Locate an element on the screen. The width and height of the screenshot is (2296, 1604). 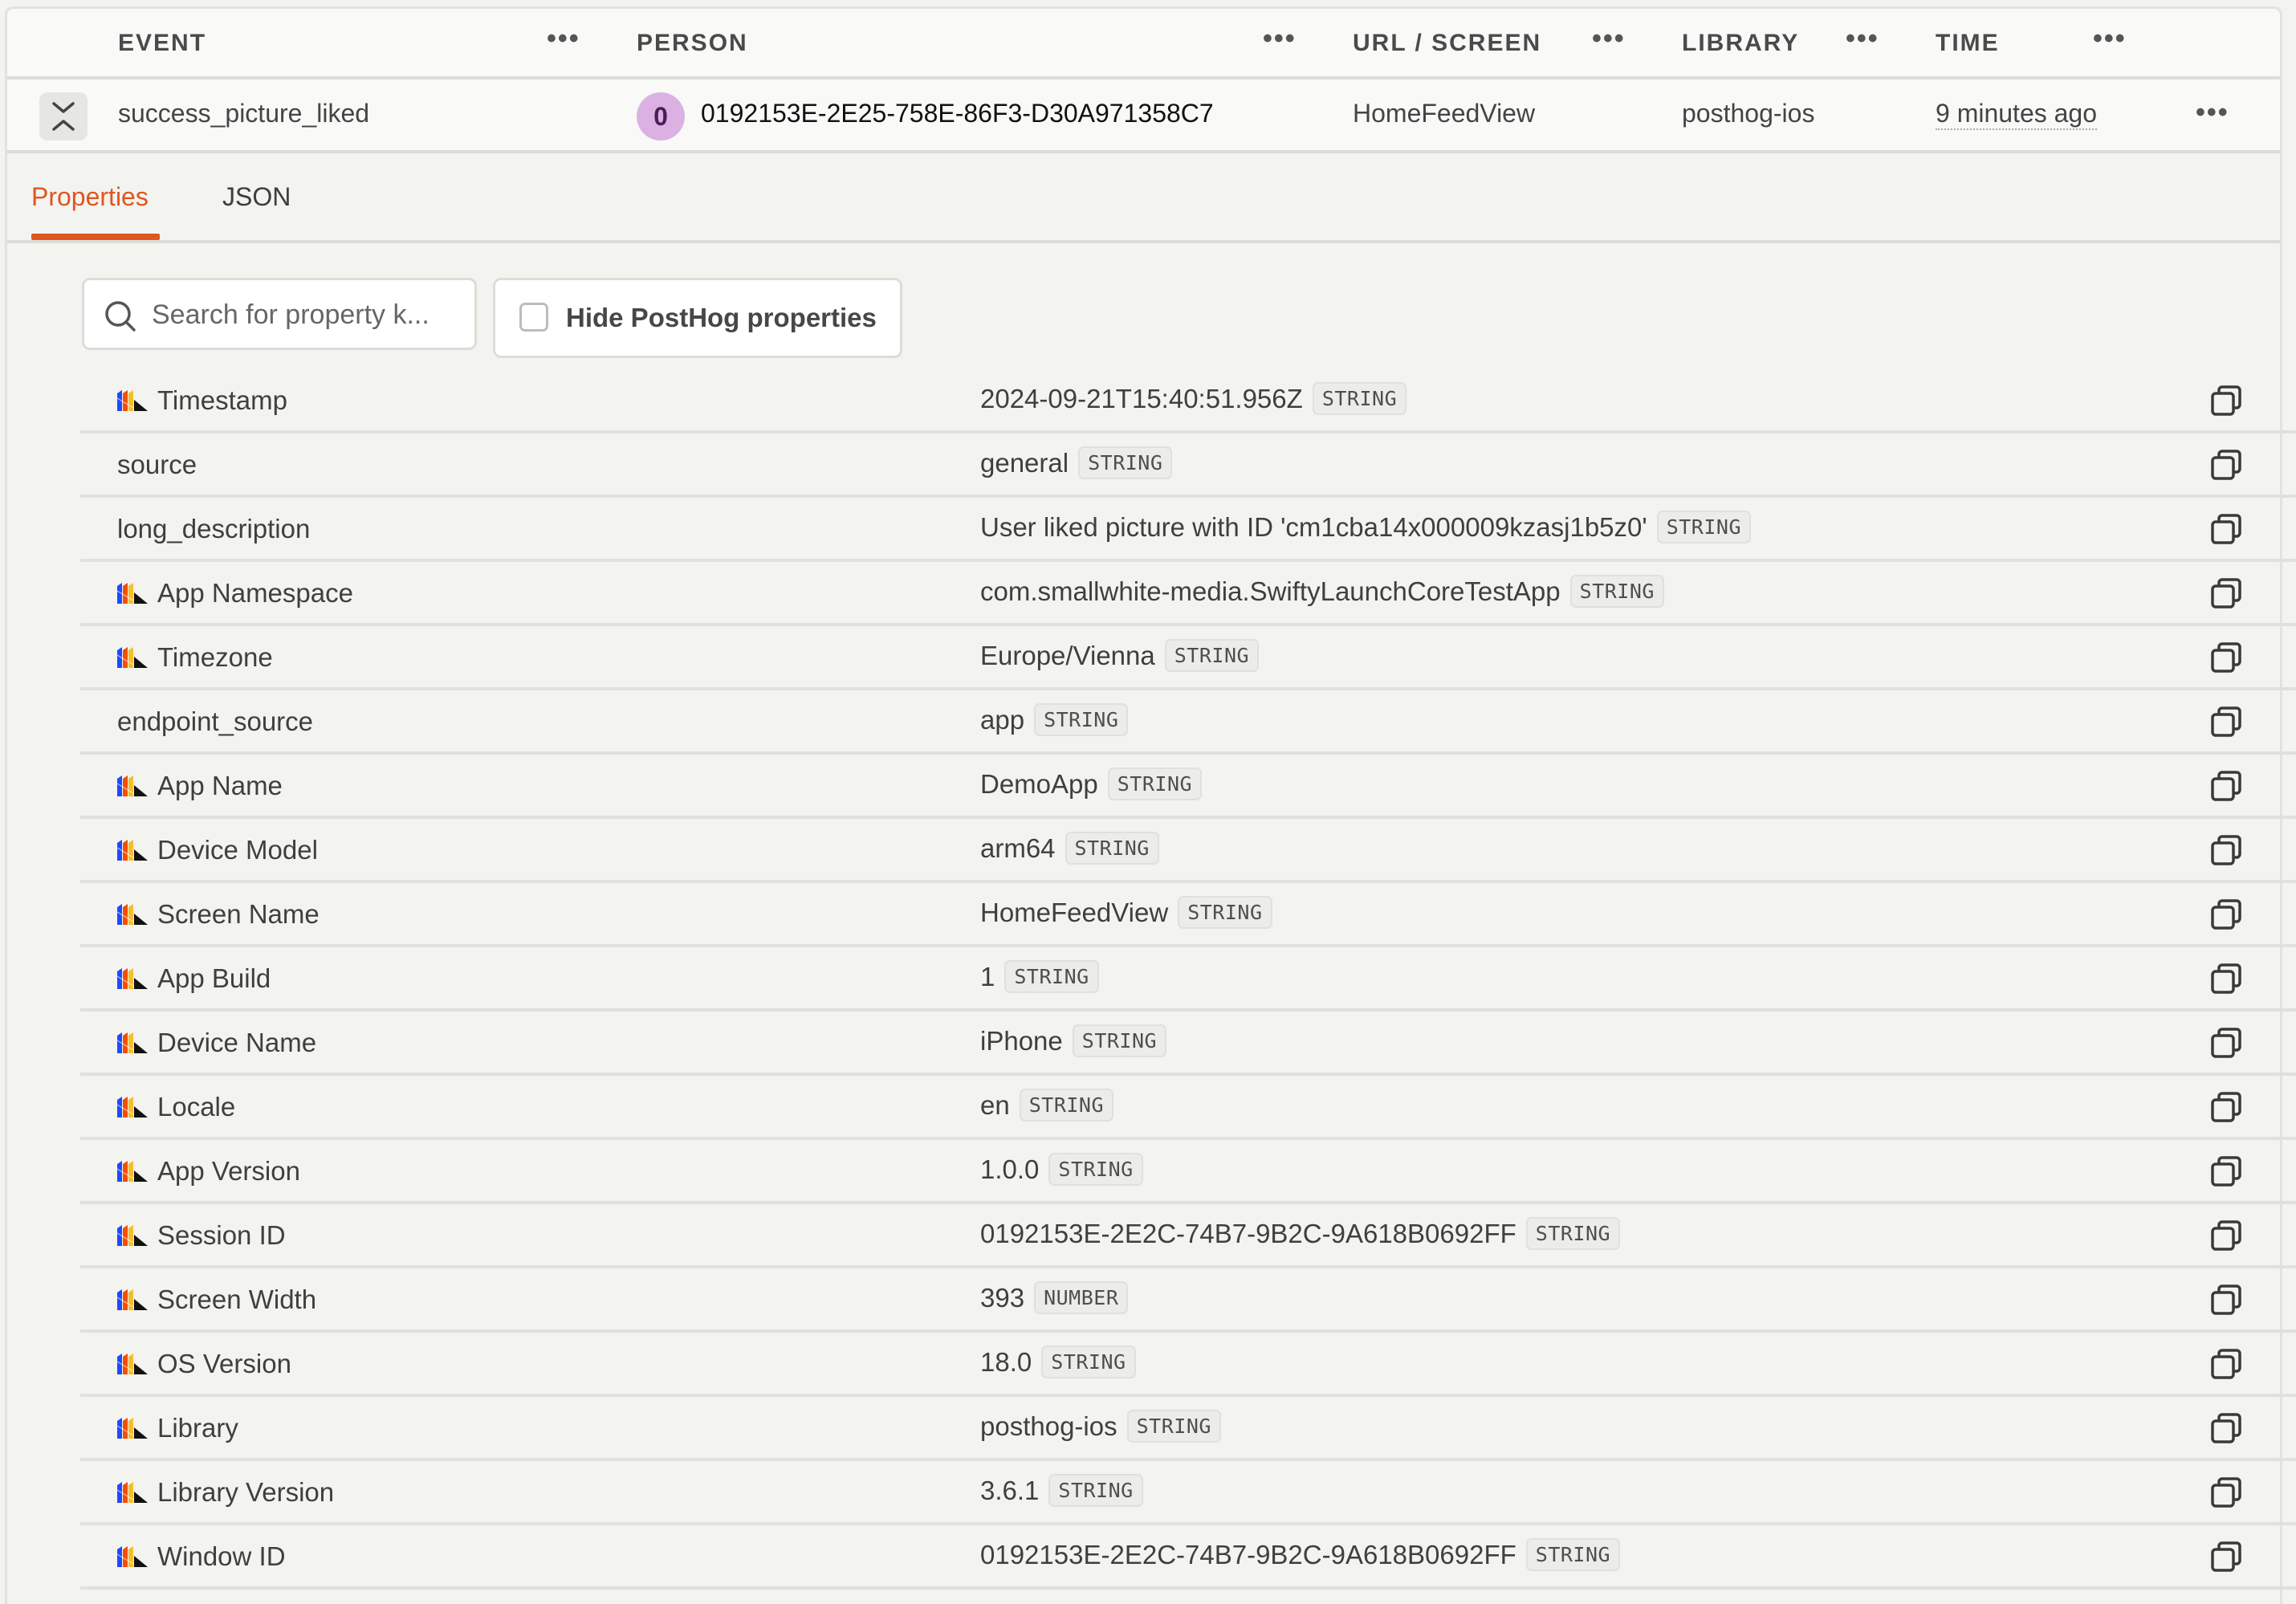
property-key-label: Timestamp is located at coordinates (222, 400).